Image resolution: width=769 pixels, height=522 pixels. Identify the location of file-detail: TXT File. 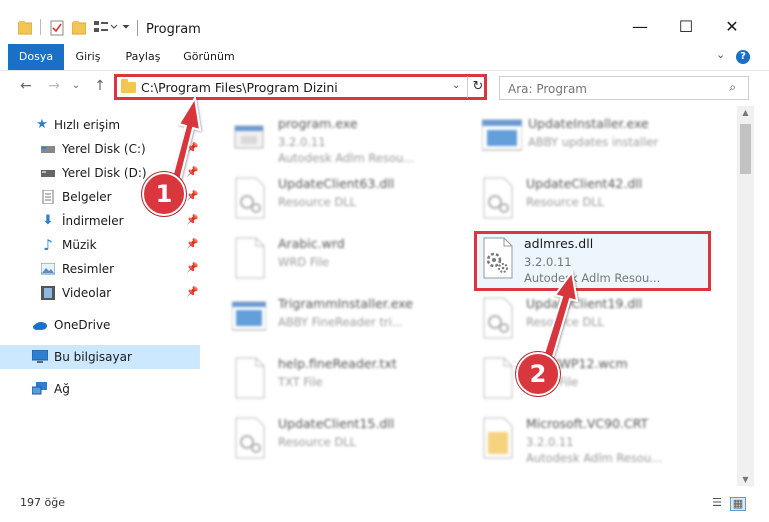
(300, 382).